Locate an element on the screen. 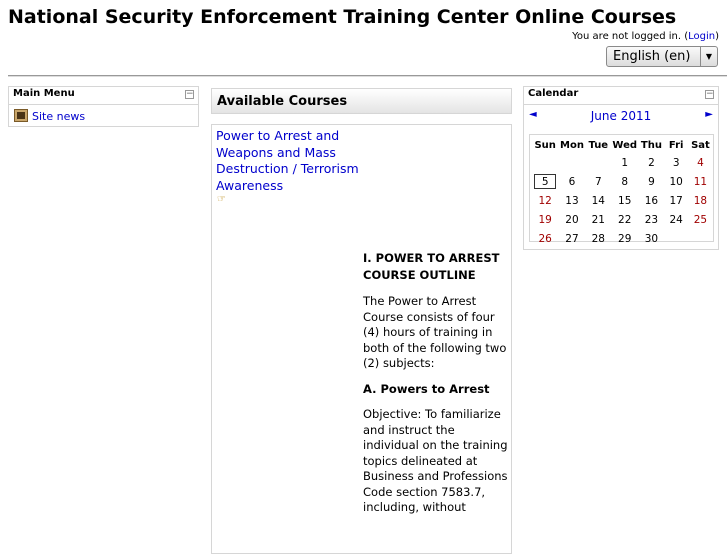 The width and height of the screenshot is (727, 554). calendar-day: 14 is located at coordinates (598, 200).